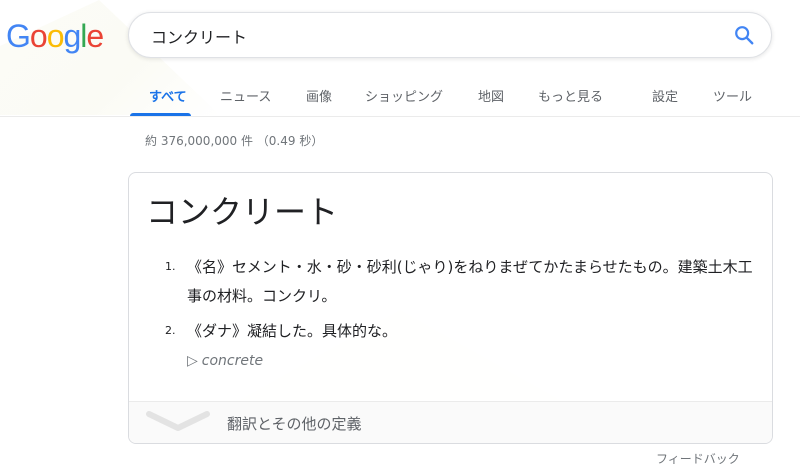 This screenshot has height=467, width=800. I want to click on translation-link: ▷ concrete, so click(225, 361).